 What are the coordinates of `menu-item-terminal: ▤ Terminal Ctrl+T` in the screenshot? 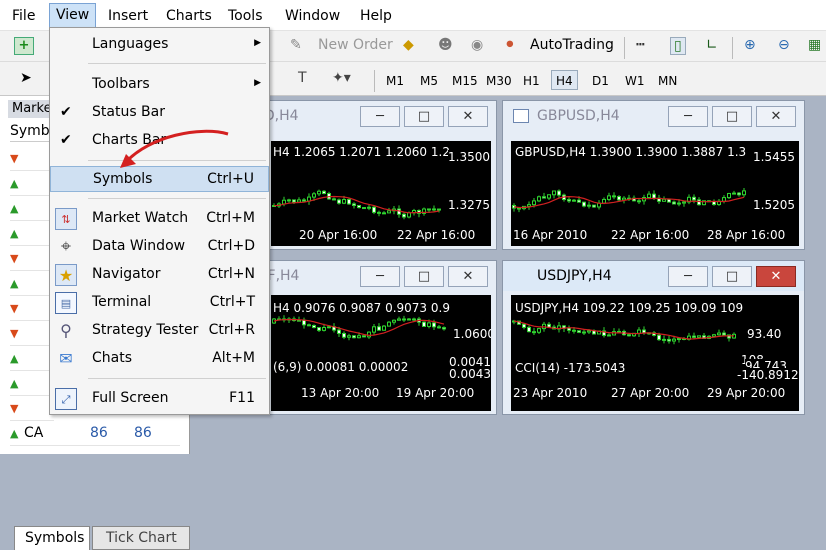 It's located at (159, 303).